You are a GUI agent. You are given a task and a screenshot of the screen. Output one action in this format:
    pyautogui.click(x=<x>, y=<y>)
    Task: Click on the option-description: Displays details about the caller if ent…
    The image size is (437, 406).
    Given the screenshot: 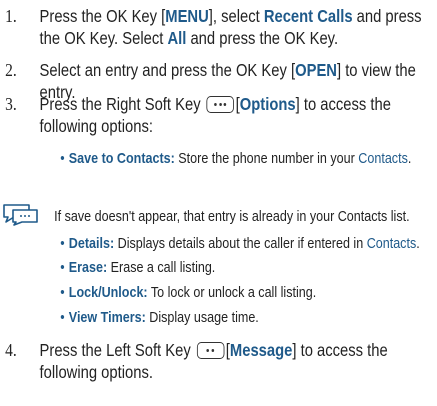 What is the action you would take?
    pyautogui.click(x=240, y=244)
    